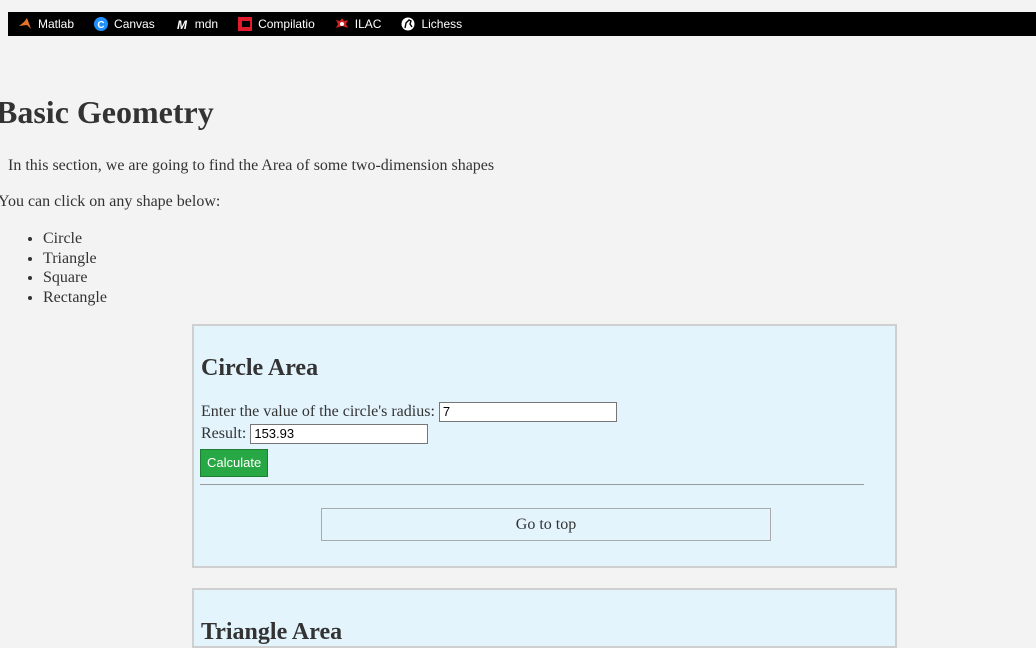  What do you see at coordinates (546, 524) in the screenshot?
I see `go-to-top-button: Go to top` at bounding box center [546, 524].